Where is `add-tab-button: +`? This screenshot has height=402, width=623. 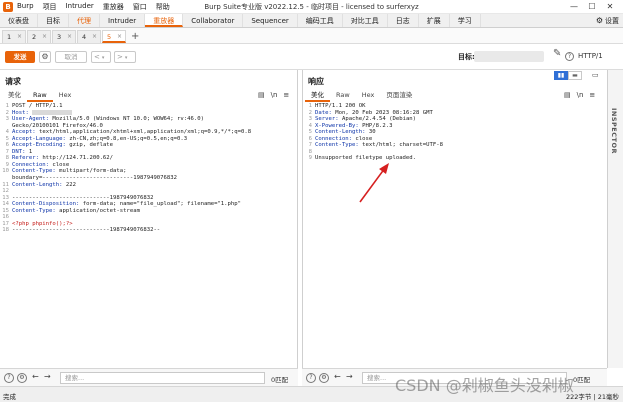
add-tab-button: + is located at coordinates (135, 36).